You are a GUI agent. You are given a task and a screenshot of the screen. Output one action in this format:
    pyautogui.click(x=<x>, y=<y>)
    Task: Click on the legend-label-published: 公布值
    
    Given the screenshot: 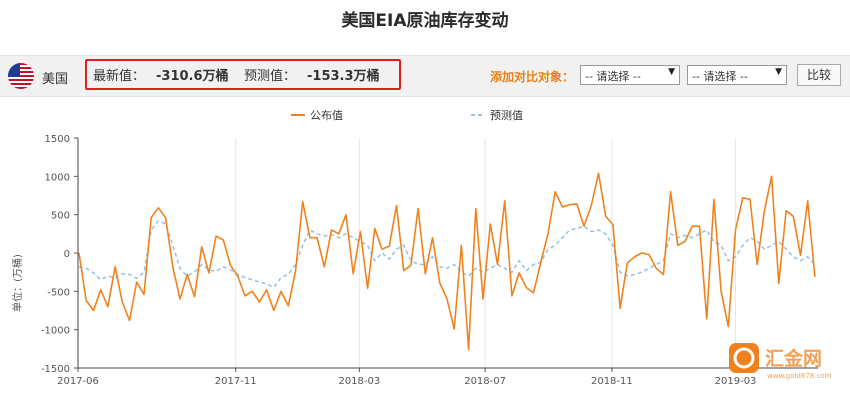 What is the action you would take?
    pyautogui.click(x=326, y=115)
    